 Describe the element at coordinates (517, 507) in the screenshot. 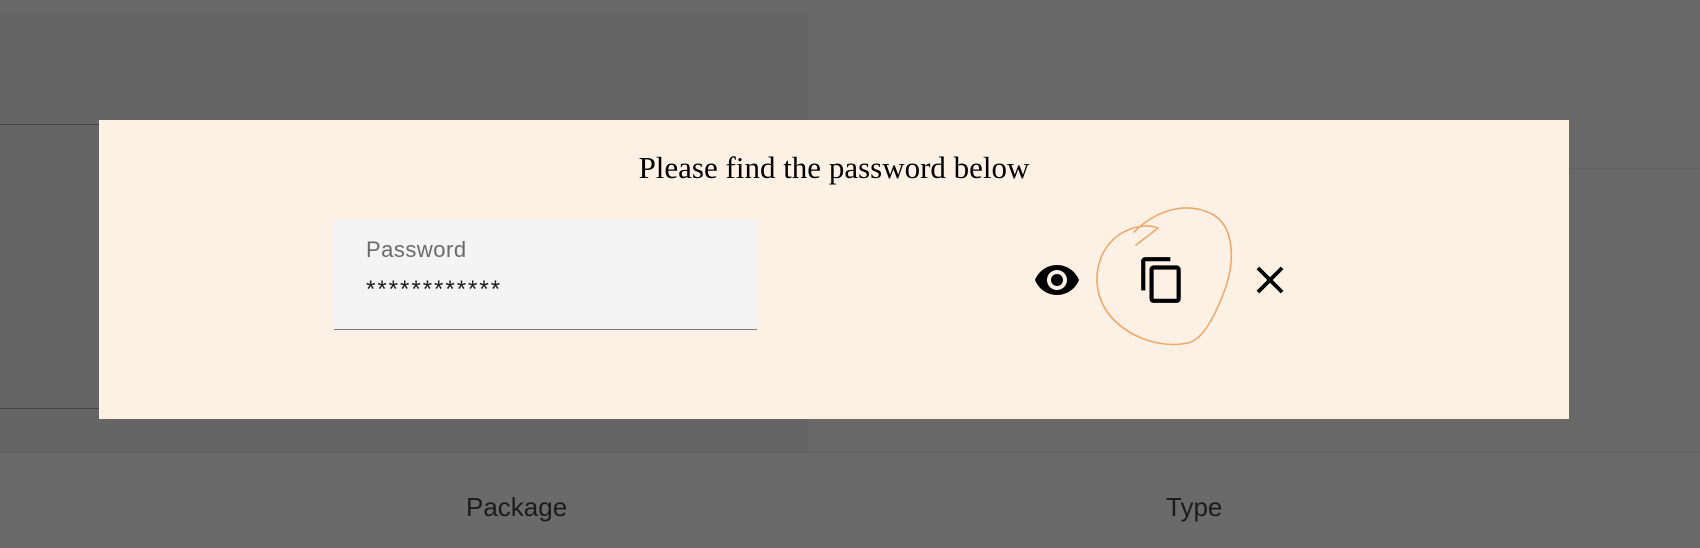

I see `column-header-package: Package` at that location.